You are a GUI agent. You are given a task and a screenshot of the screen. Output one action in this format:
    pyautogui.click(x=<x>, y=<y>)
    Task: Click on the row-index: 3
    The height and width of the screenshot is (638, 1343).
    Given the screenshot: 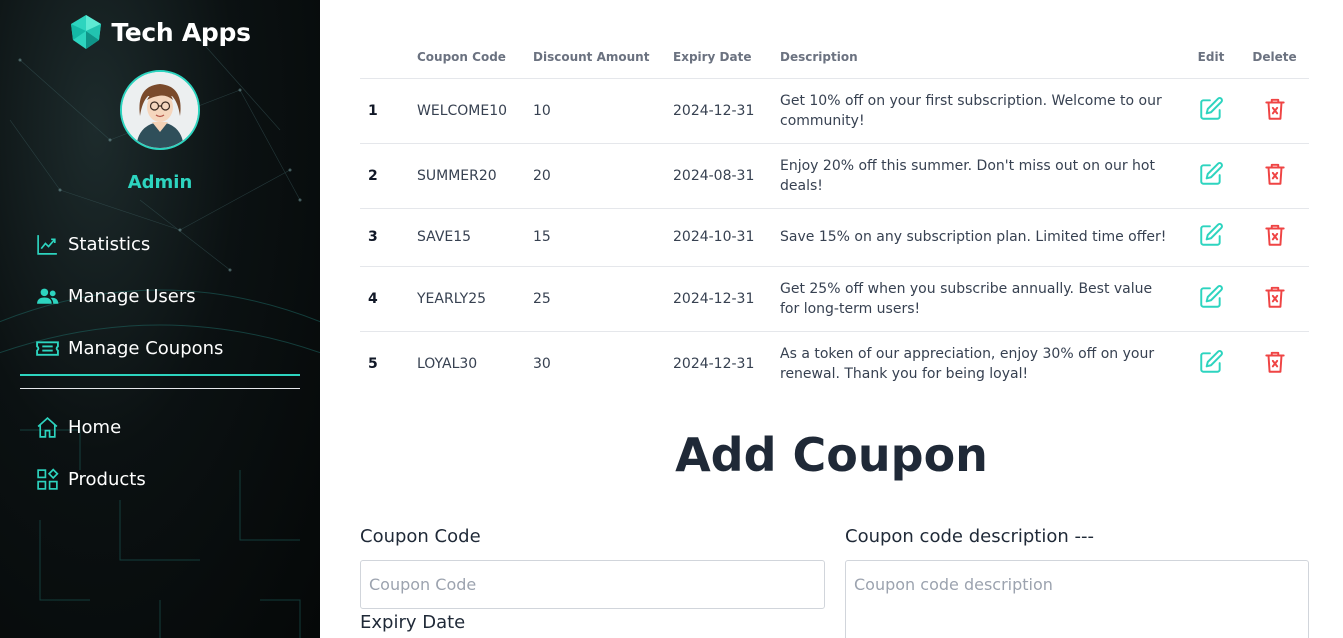 What is the action you would take?
    pyautogui.click(x=384, y=236)
    